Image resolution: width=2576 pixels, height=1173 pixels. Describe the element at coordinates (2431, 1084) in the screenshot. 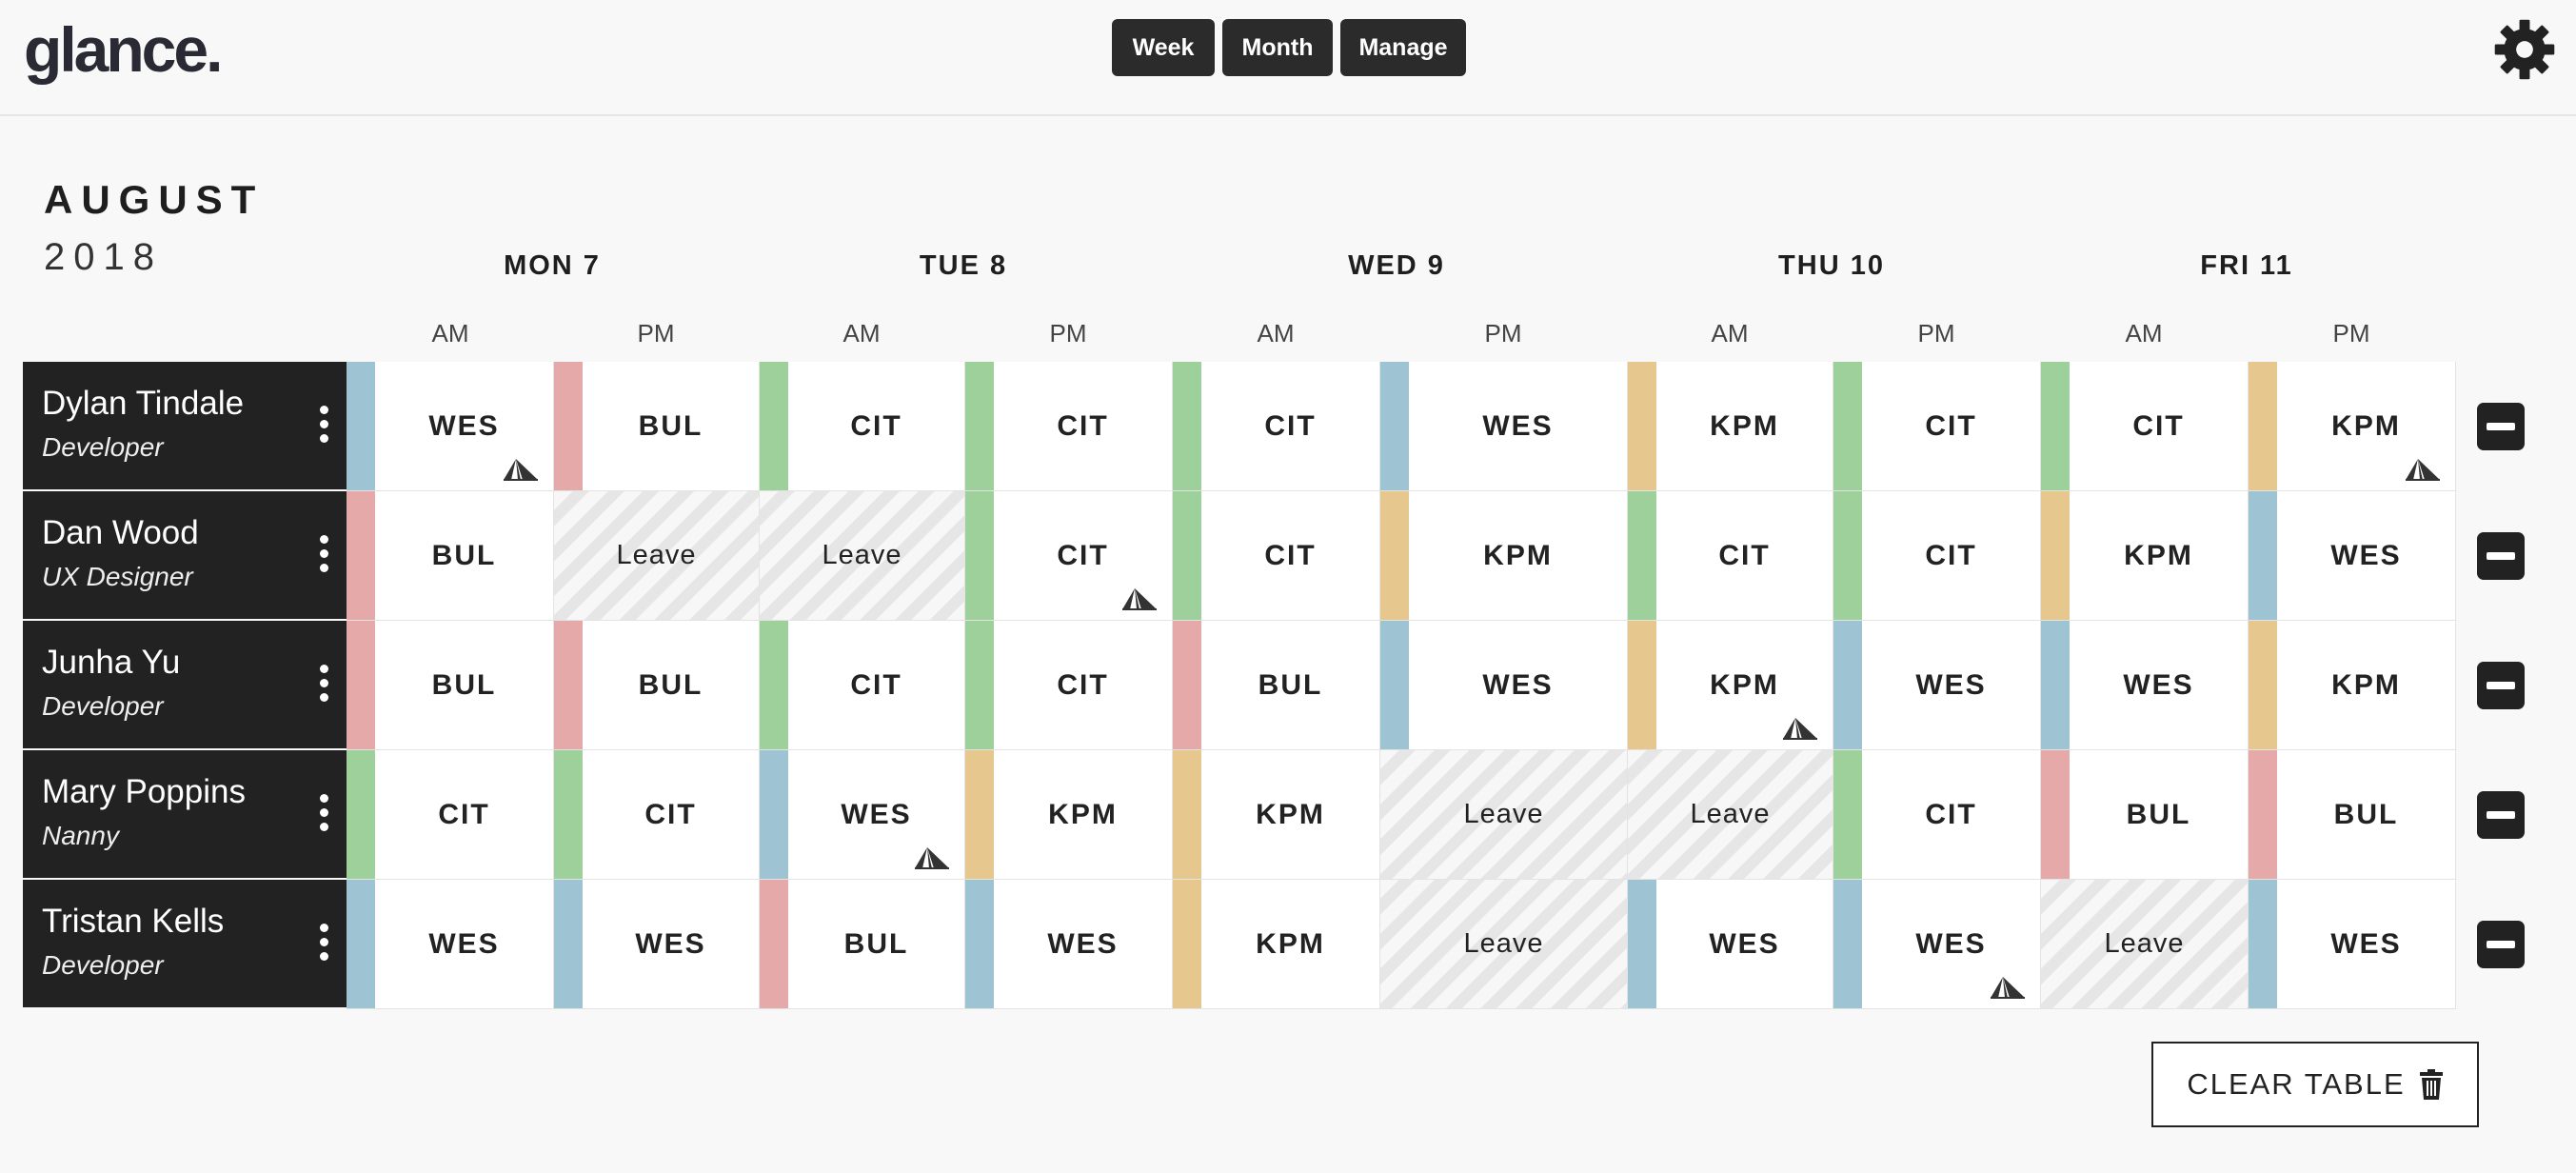

I see `trash-icon` at that location.